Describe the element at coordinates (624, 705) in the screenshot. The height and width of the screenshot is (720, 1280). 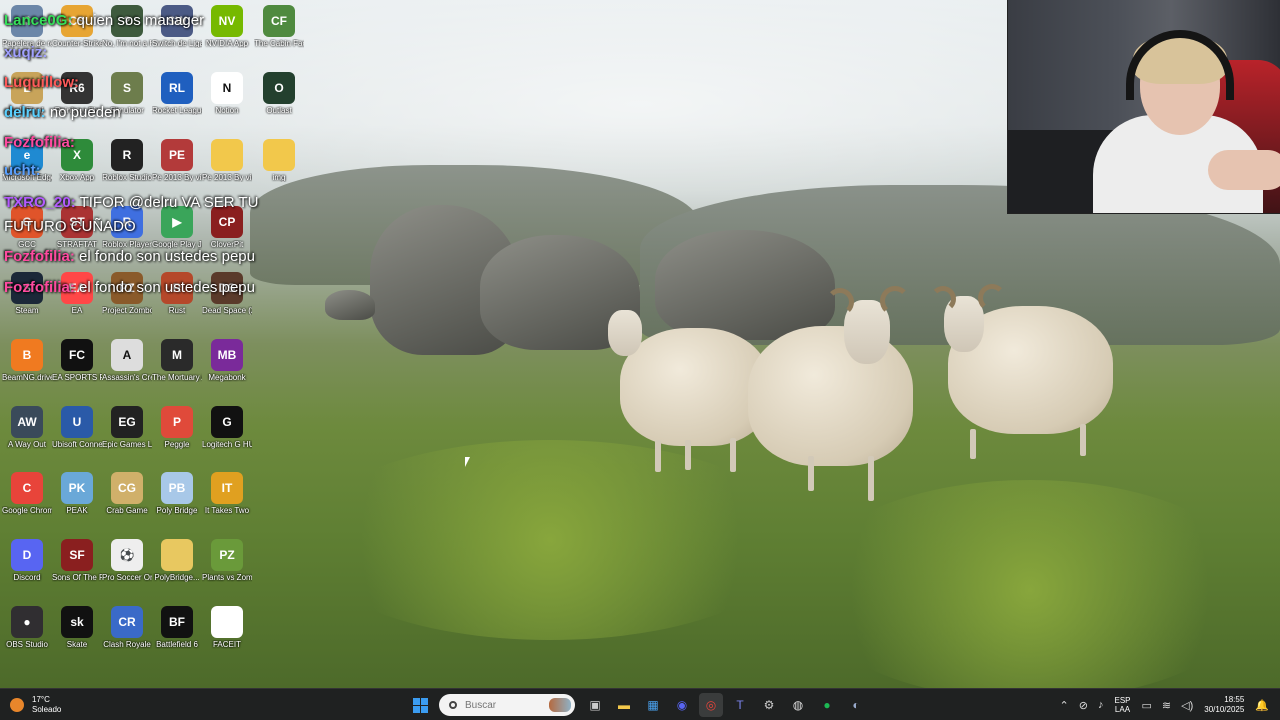
I see `file-explorer-button: ▬` at that location.